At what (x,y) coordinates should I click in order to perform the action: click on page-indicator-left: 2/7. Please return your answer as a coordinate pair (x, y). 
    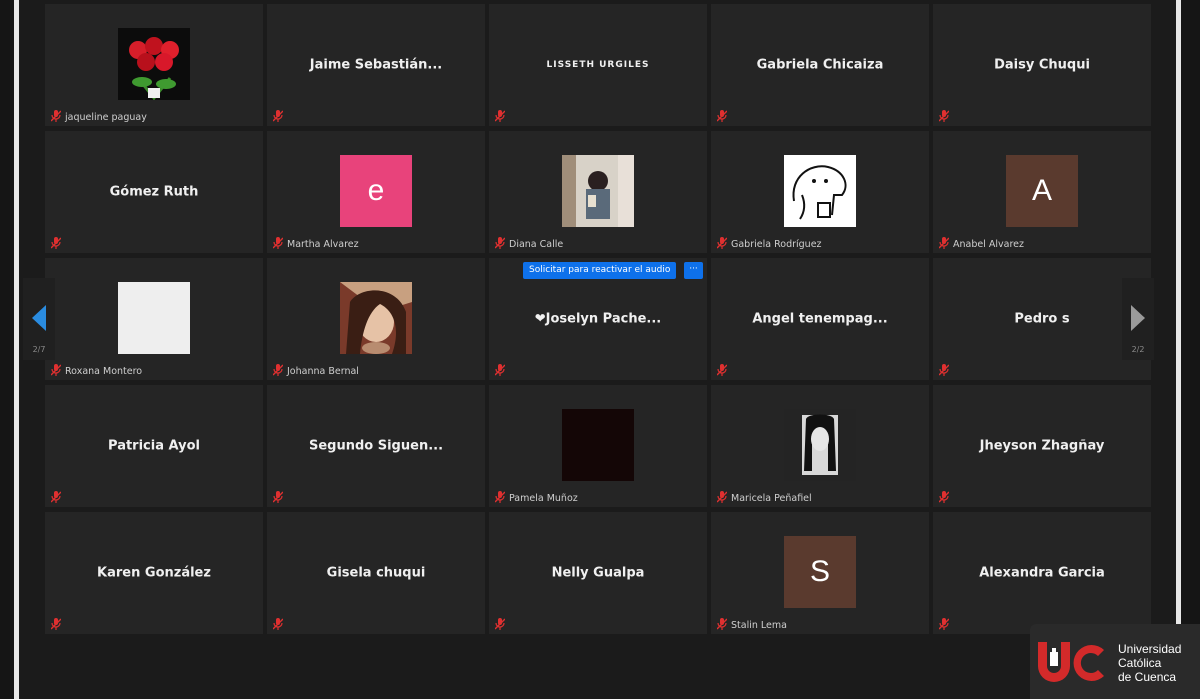
    Looking at the image, I should click on (39, 349).